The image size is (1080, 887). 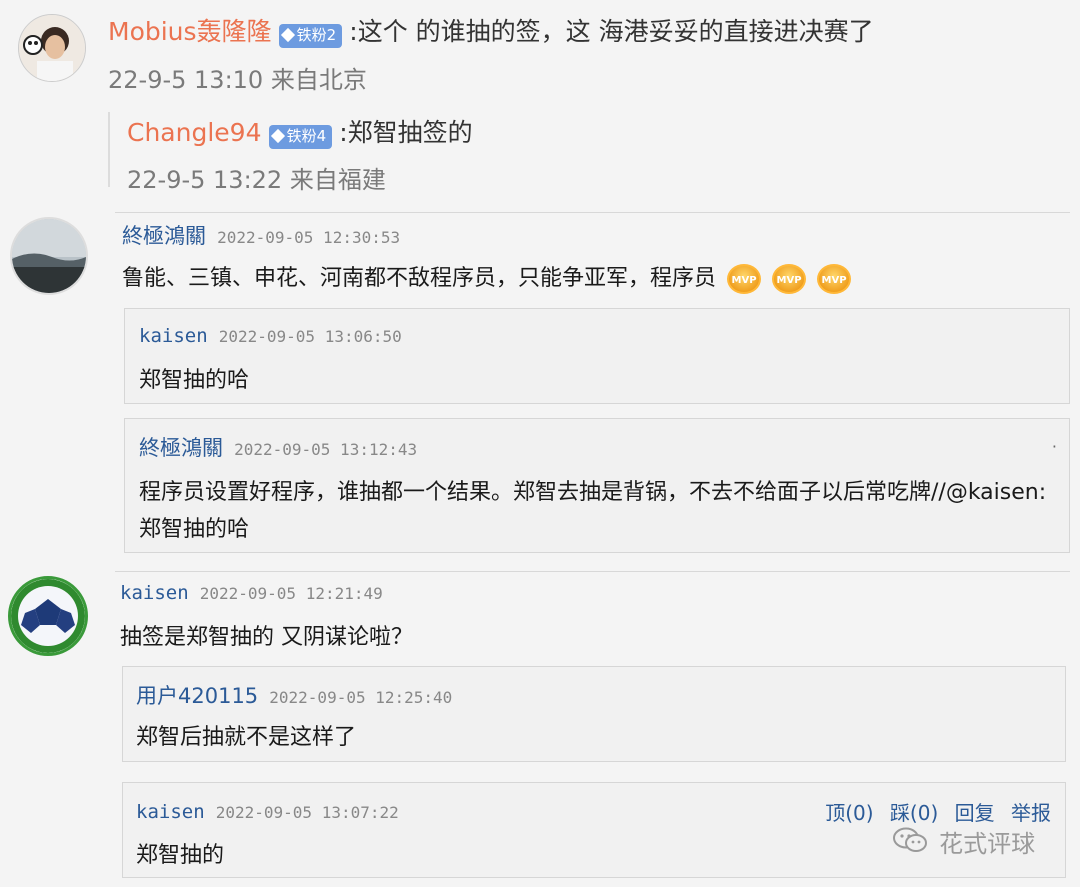 What do you see at coordinates (914, 813) in the screenshot?
I see `downvote-button: 踩(0)` at bounding box center [914, 813].